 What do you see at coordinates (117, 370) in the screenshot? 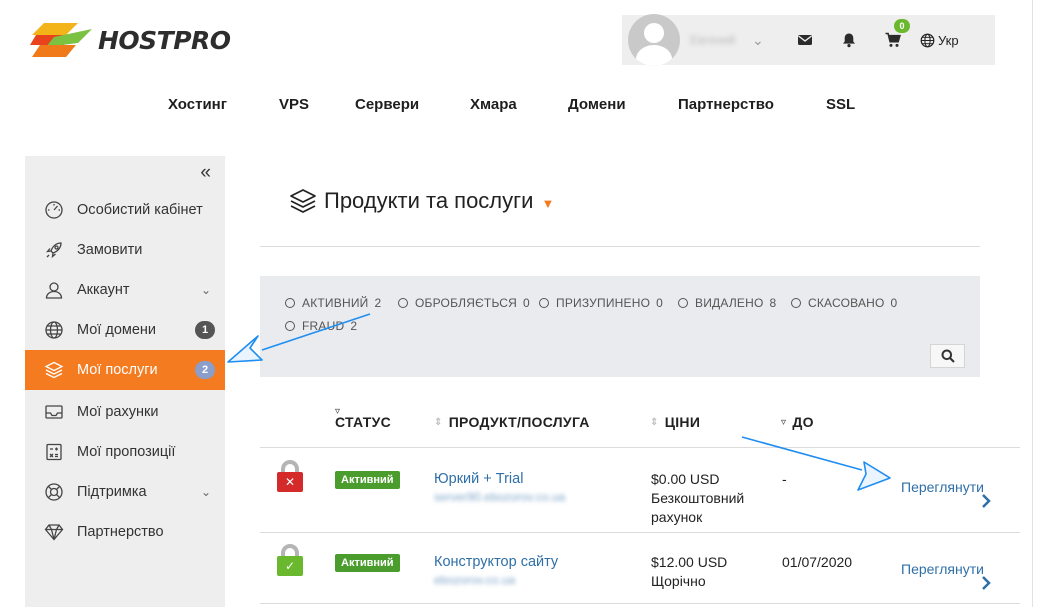
I see `sidebar-item-label: Мої послуги` at bounding box center [117, 370].